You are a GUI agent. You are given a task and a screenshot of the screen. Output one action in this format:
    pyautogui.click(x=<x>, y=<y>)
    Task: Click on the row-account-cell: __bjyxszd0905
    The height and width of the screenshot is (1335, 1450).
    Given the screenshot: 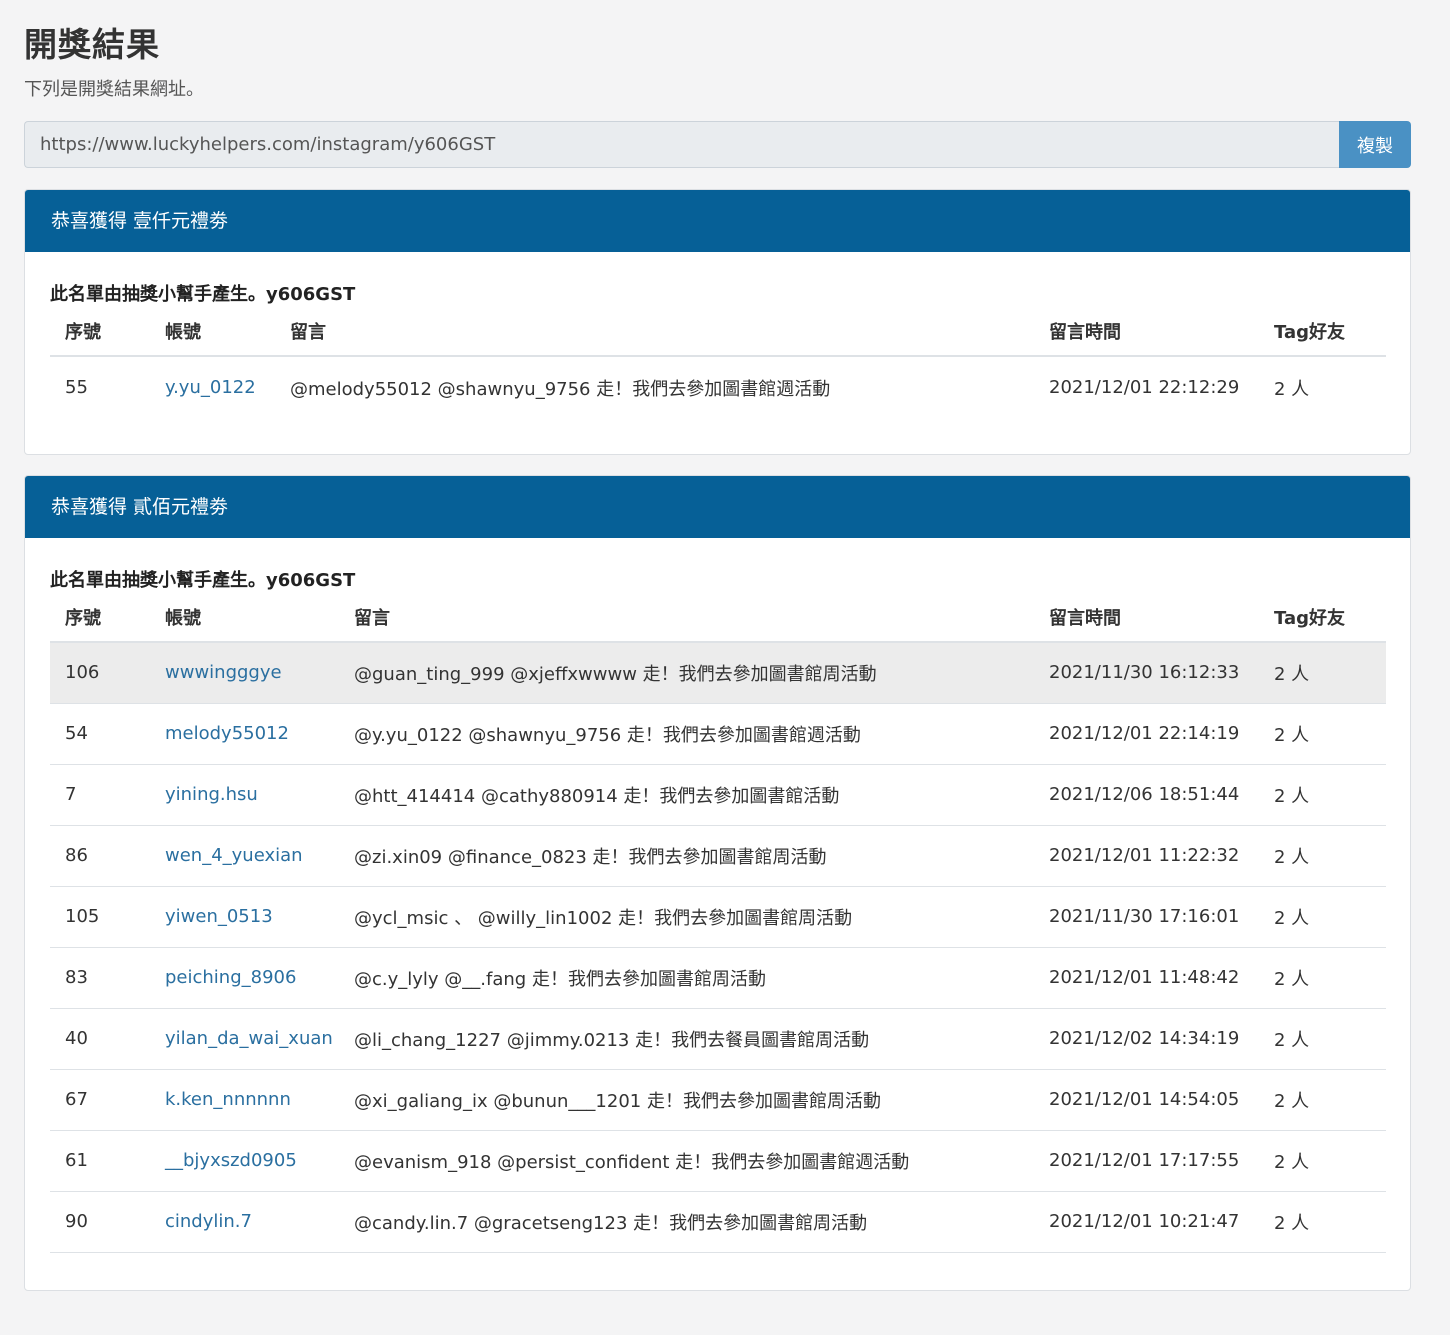 What is the action you would take?
    pyautogui.click(x=259, y=1161)
    